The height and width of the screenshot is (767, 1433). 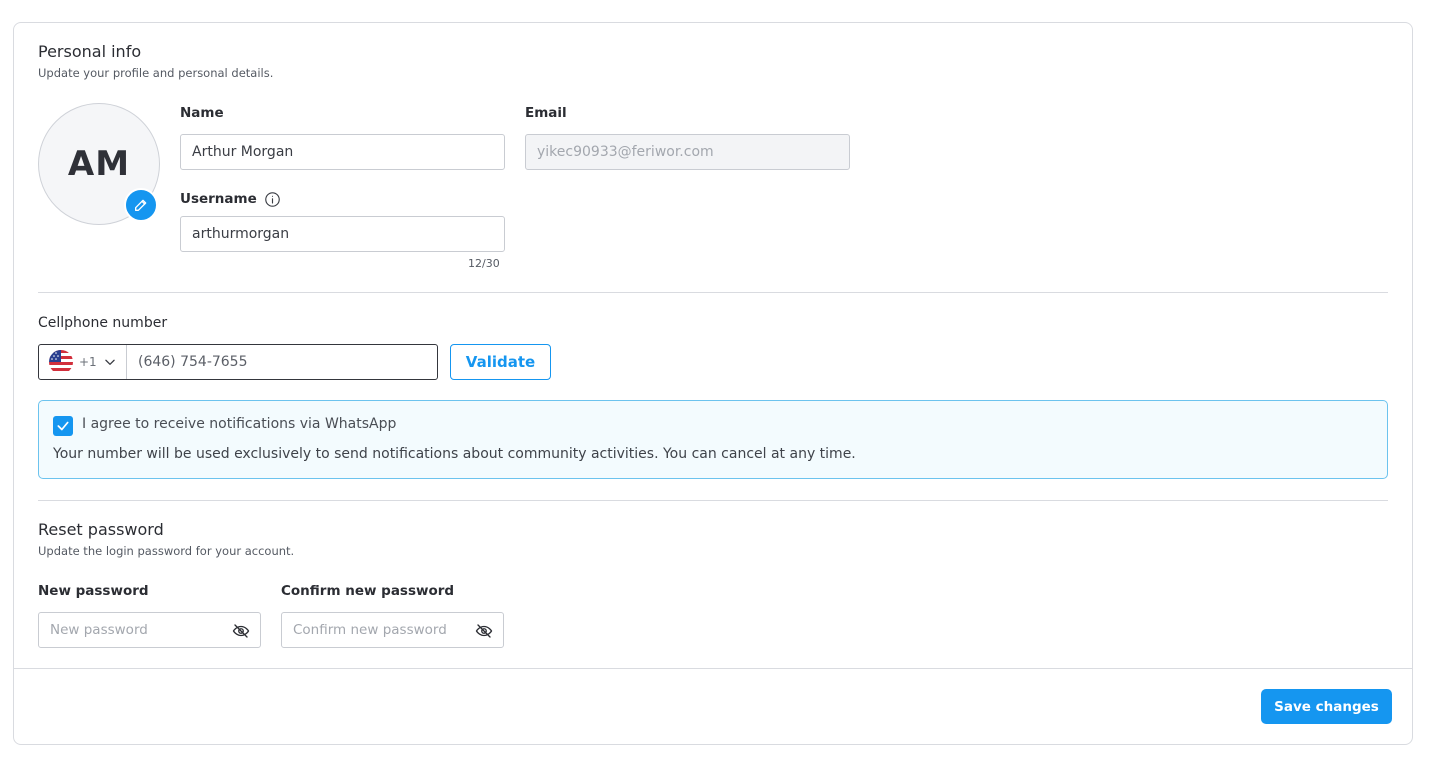 I want to click on avatar-edit-button, so click(x=141, y=205).